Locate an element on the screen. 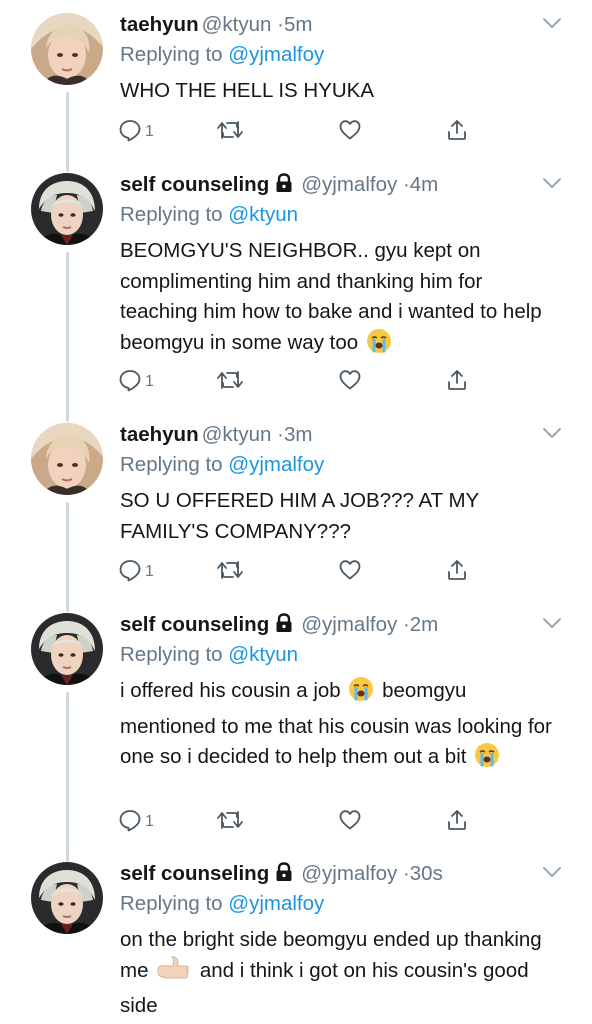  tweet-header: self counseling @yjmalfoy ·30s is located at coordinates (331, 874).